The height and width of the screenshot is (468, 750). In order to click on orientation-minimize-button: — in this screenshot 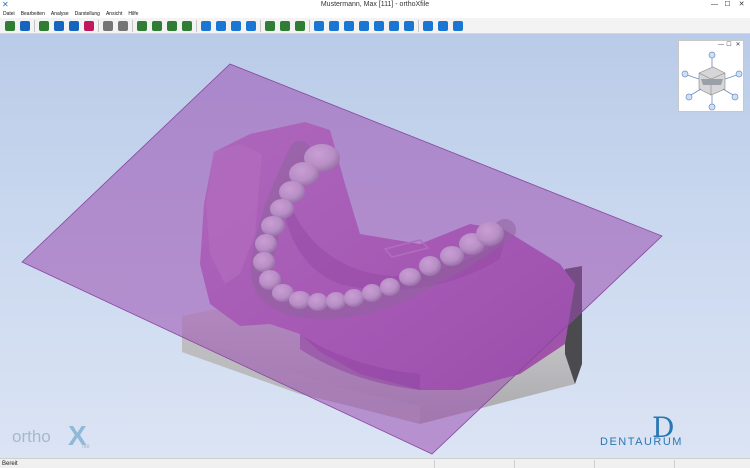, I will do `click(721, 45)`.